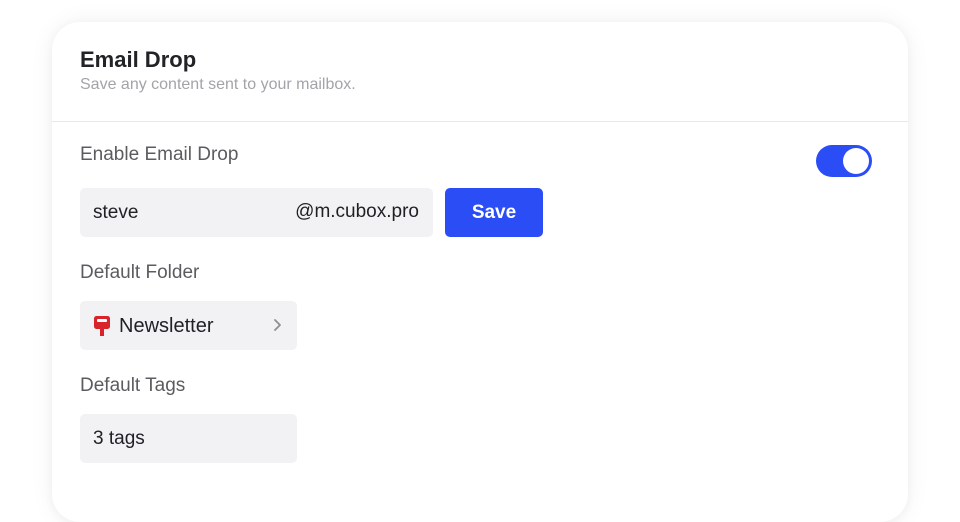 This screenshot has width=960, height=522. Describe the element at coordinates (494, 212) in the screenshot. I see `save-button: Save` at that location.